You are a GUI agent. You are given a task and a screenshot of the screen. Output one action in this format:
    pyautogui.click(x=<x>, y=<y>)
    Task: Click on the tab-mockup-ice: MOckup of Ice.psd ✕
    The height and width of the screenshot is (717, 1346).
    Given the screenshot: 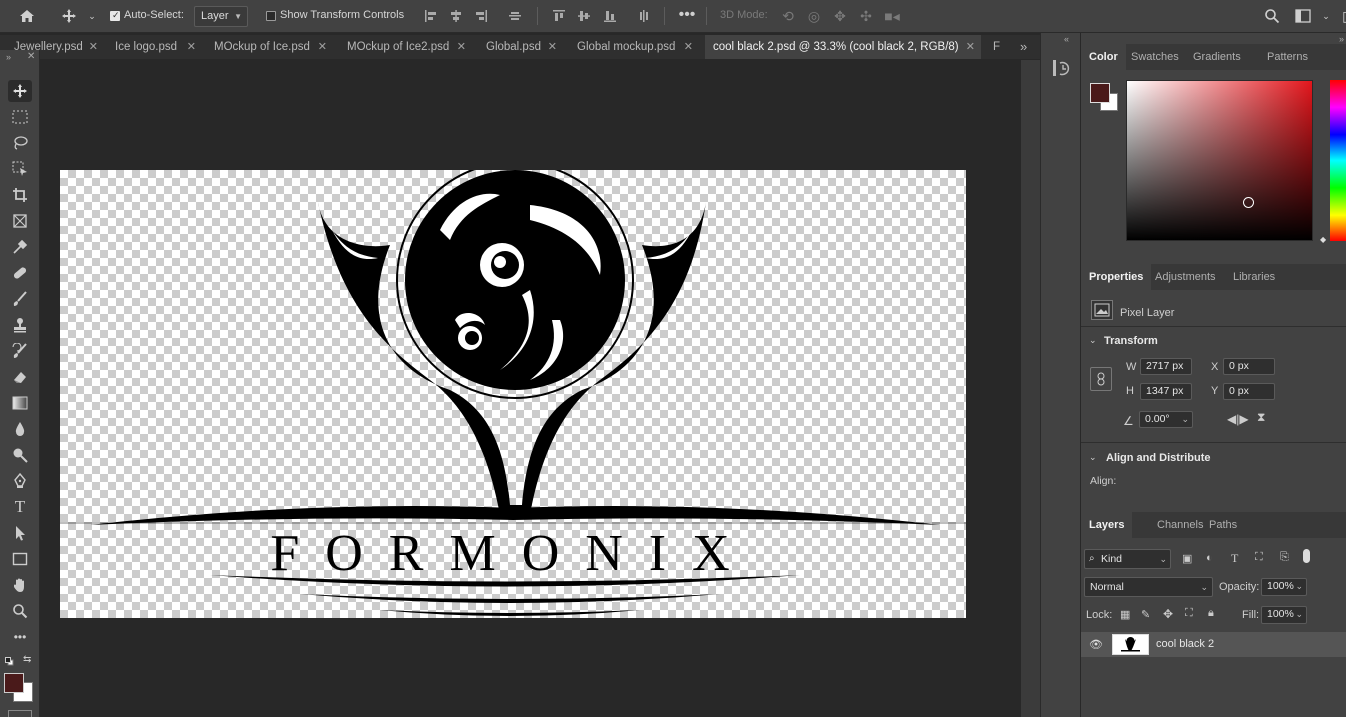 What is the action you would take?
    pyautogui.click(x=269, y=47)
    